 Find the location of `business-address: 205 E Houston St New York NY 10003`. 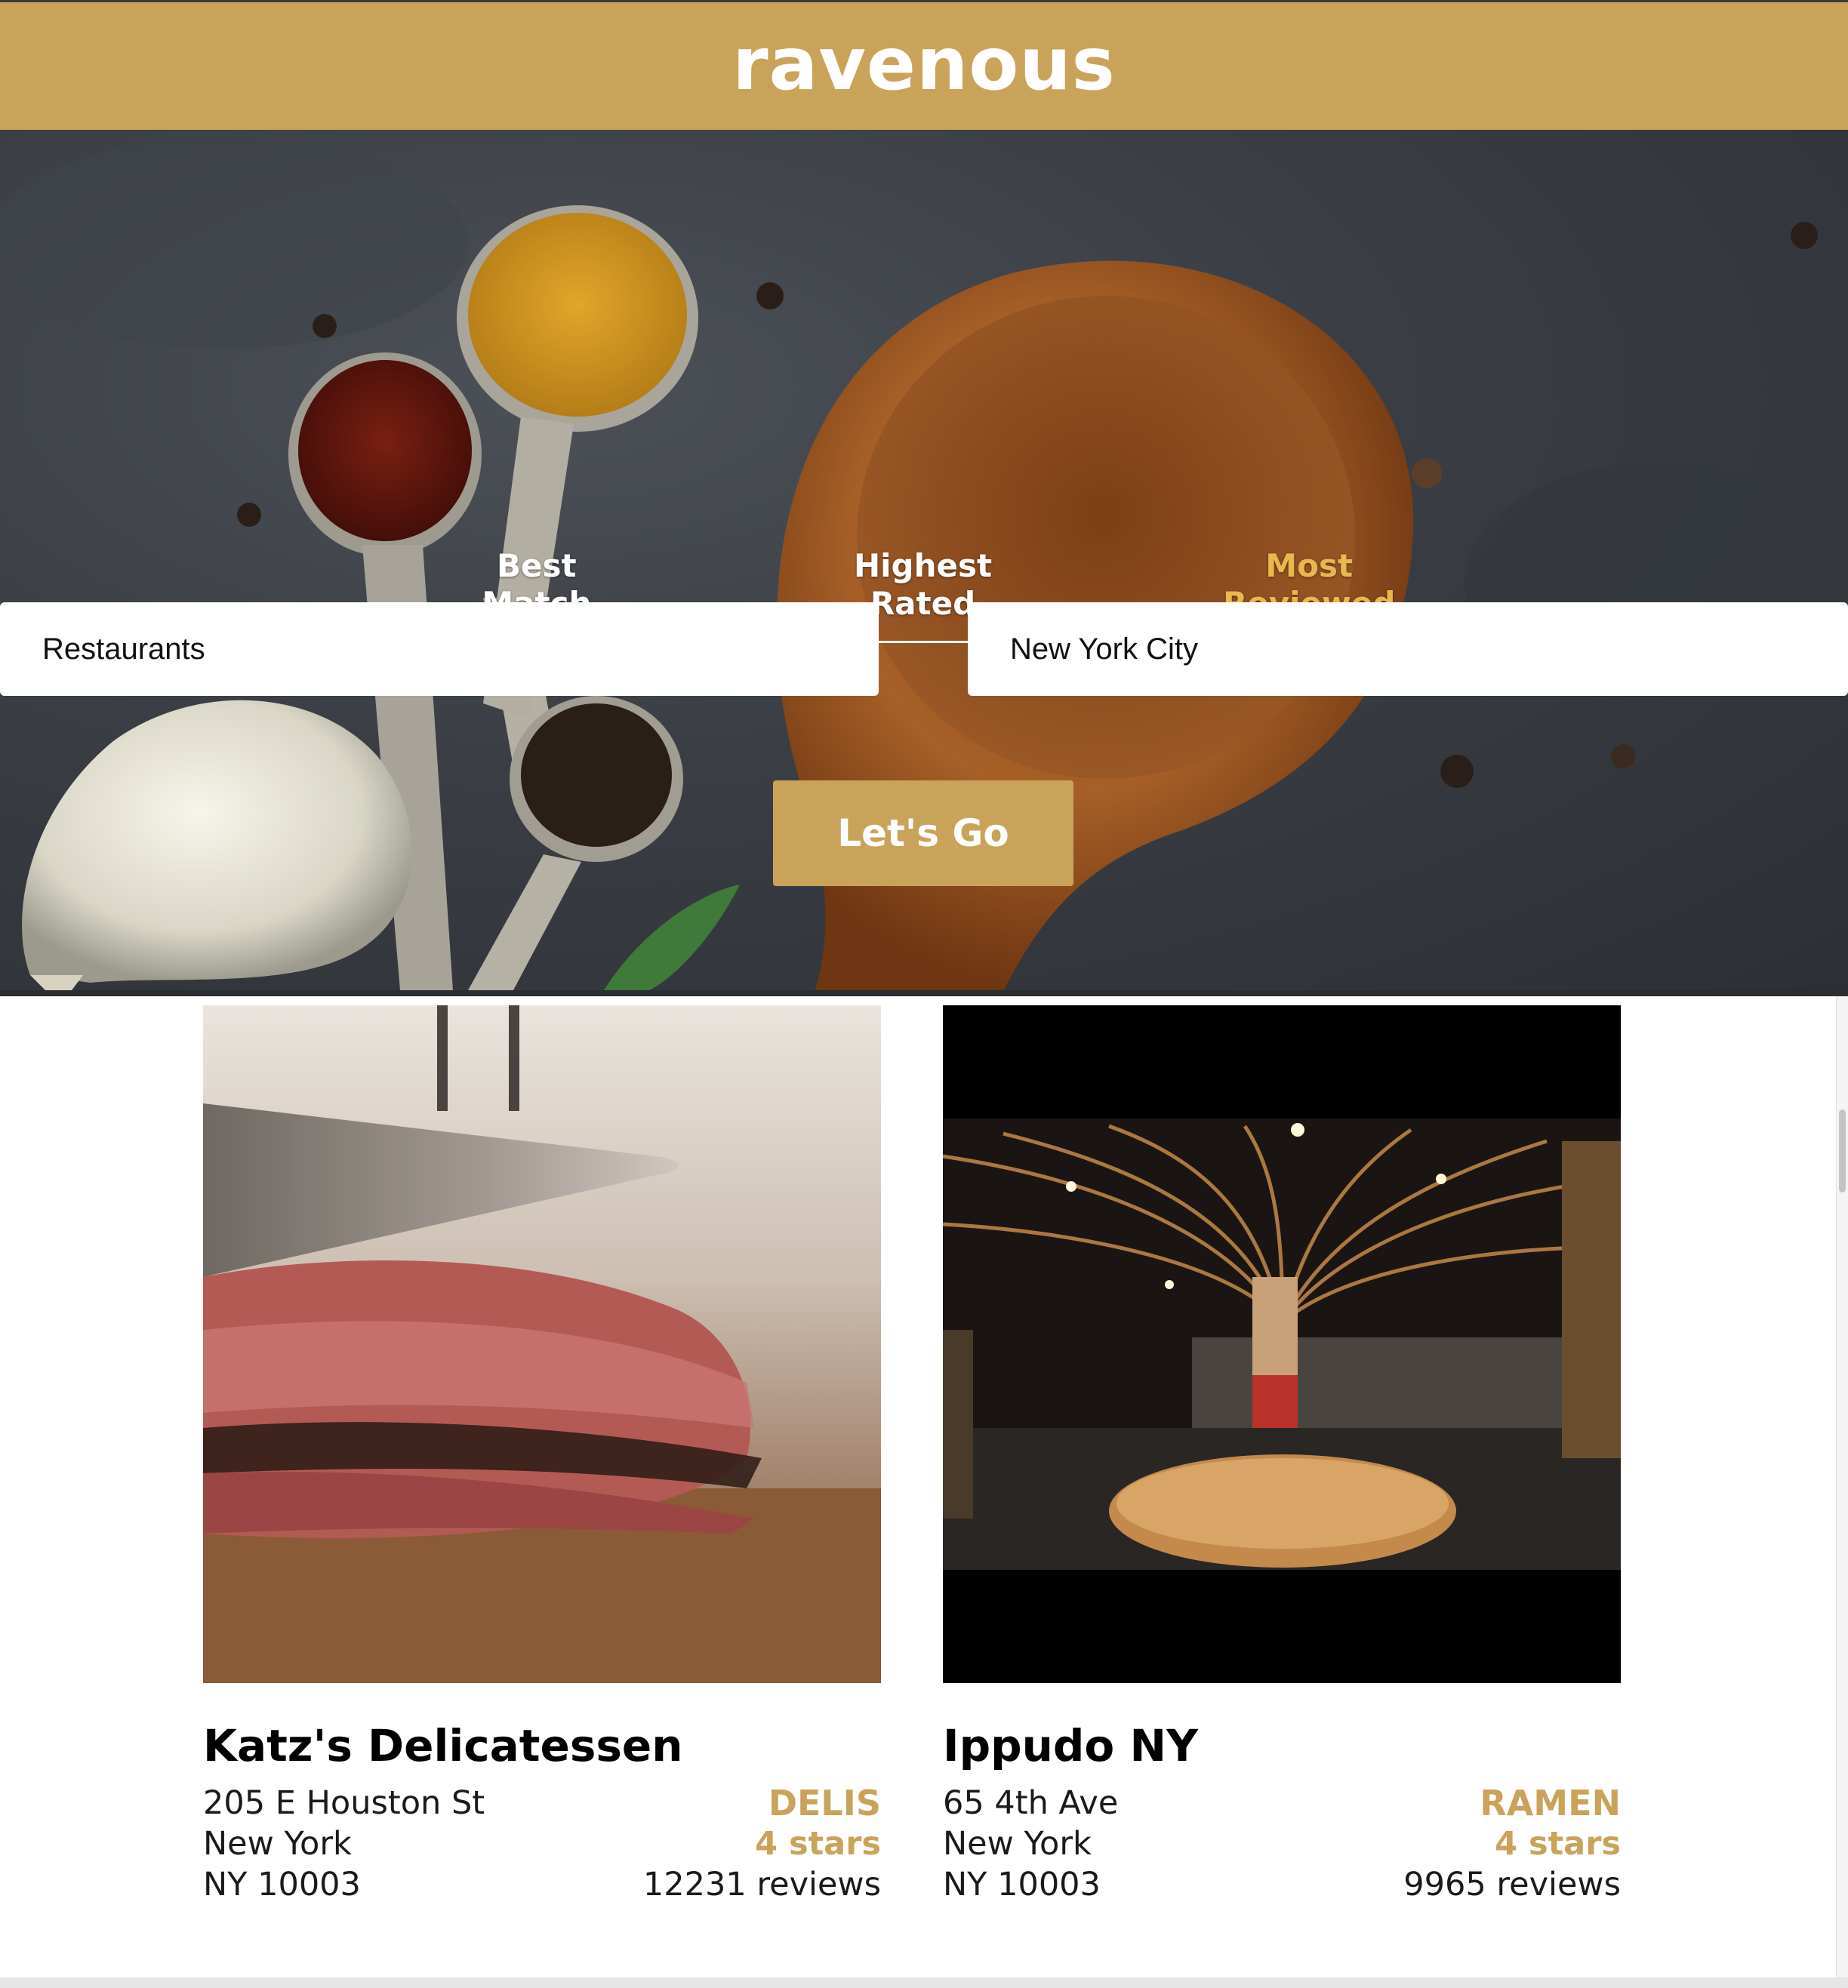

business-address: 205 E Houston St New York NY 10003 is located at coordinates (344, 1844).